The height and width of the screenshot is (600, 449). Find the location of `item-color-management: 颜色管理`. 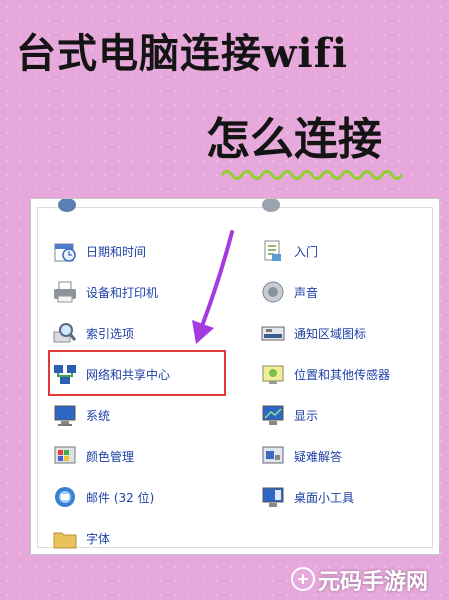

item-color-management: 颜色管理 is located at coordinates (93, 456).